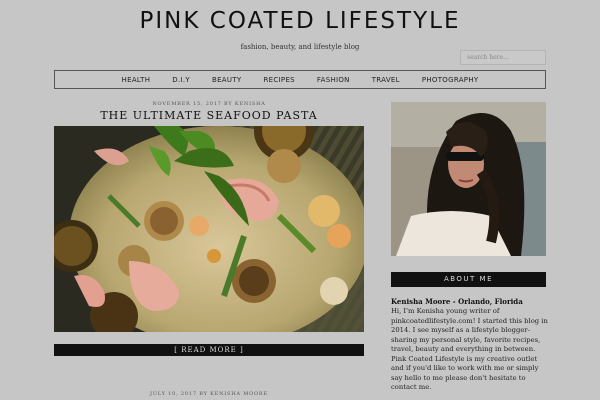 Image resolution: width=600 pixels, height=400 pixels. I want to click on site-title: PINK COATED LIFESTYLE, so click(300, 21).